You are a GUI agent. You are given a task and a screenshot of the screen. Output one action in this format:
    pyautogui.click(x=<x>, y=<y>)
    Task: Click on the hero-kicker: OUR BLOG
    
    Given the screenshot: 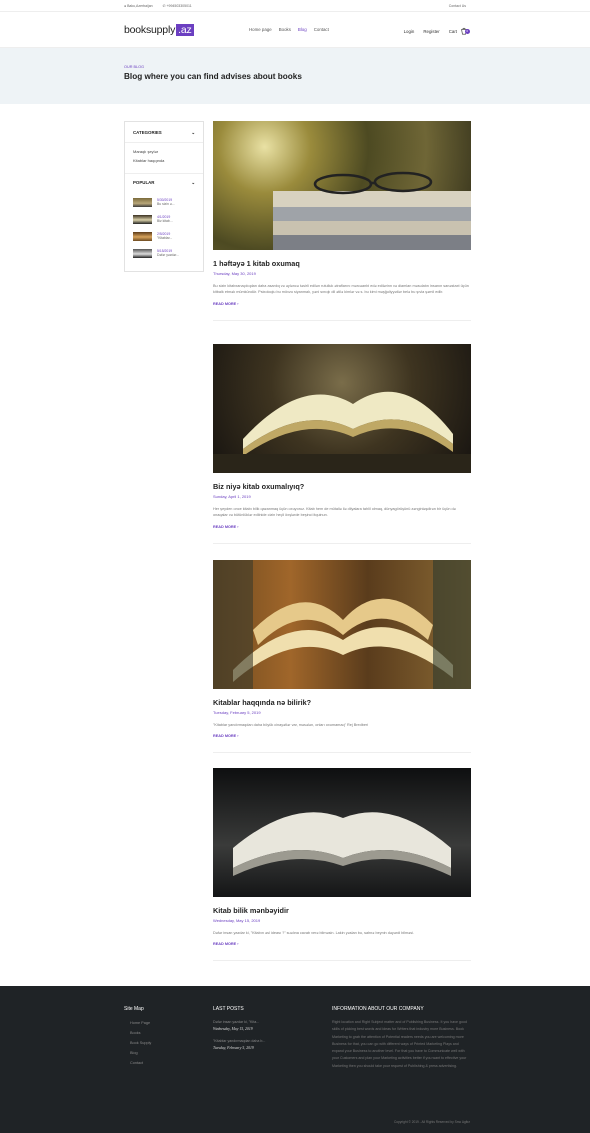 What is the action you would take?
    pyautogui.click(x=134, y=67)
    